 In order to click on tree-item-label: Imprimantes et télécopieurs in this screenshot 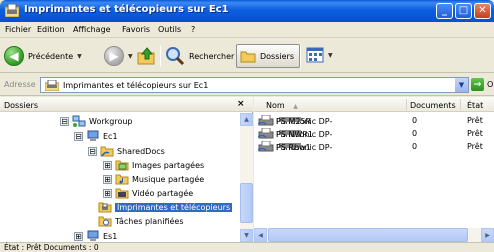, I will do `click(174, 207)`.